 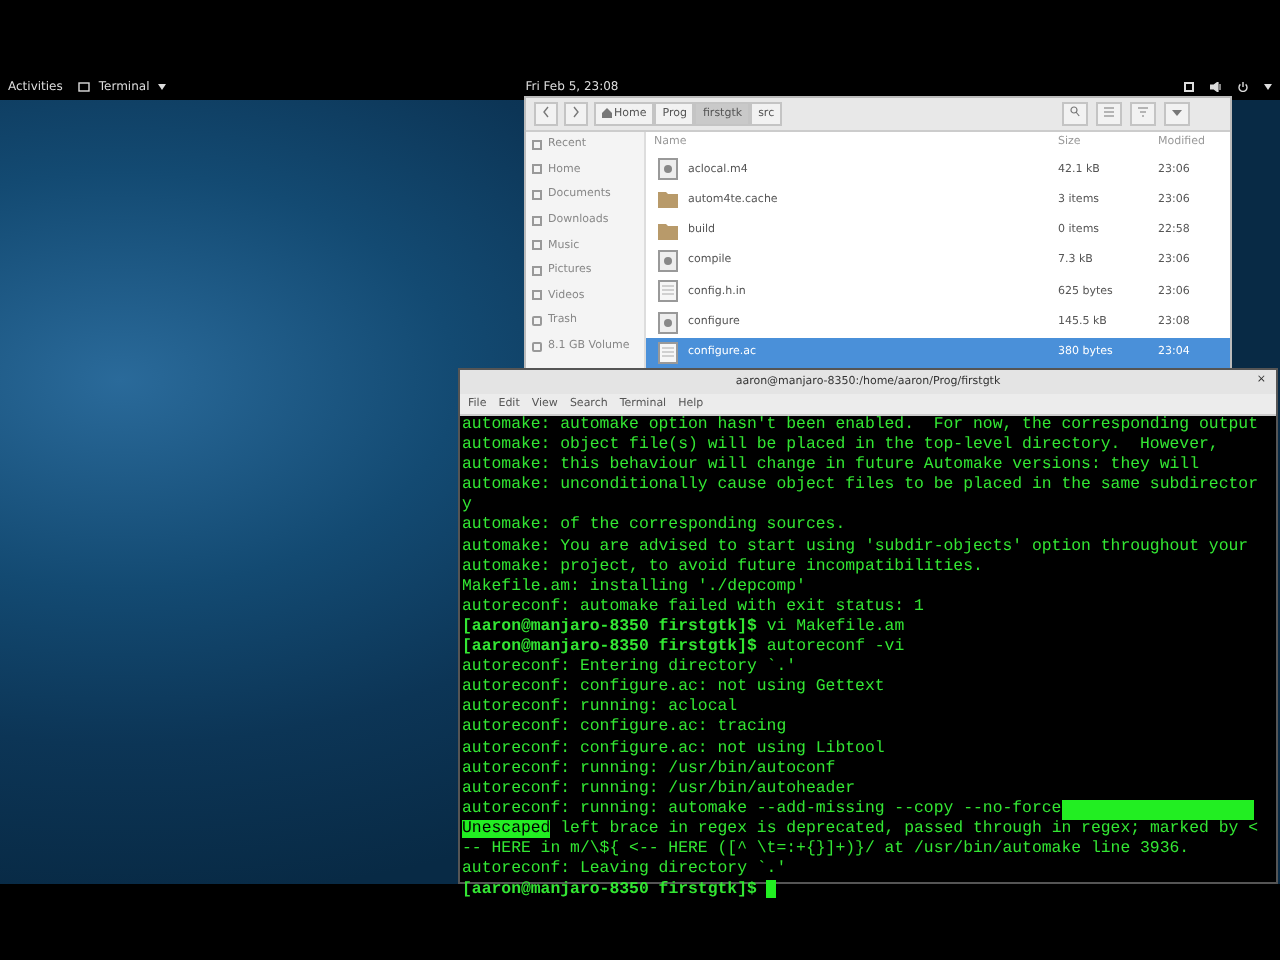 I want to click on output-line: autoreconf: Leaving directory `.', so click(x=624, y=869).